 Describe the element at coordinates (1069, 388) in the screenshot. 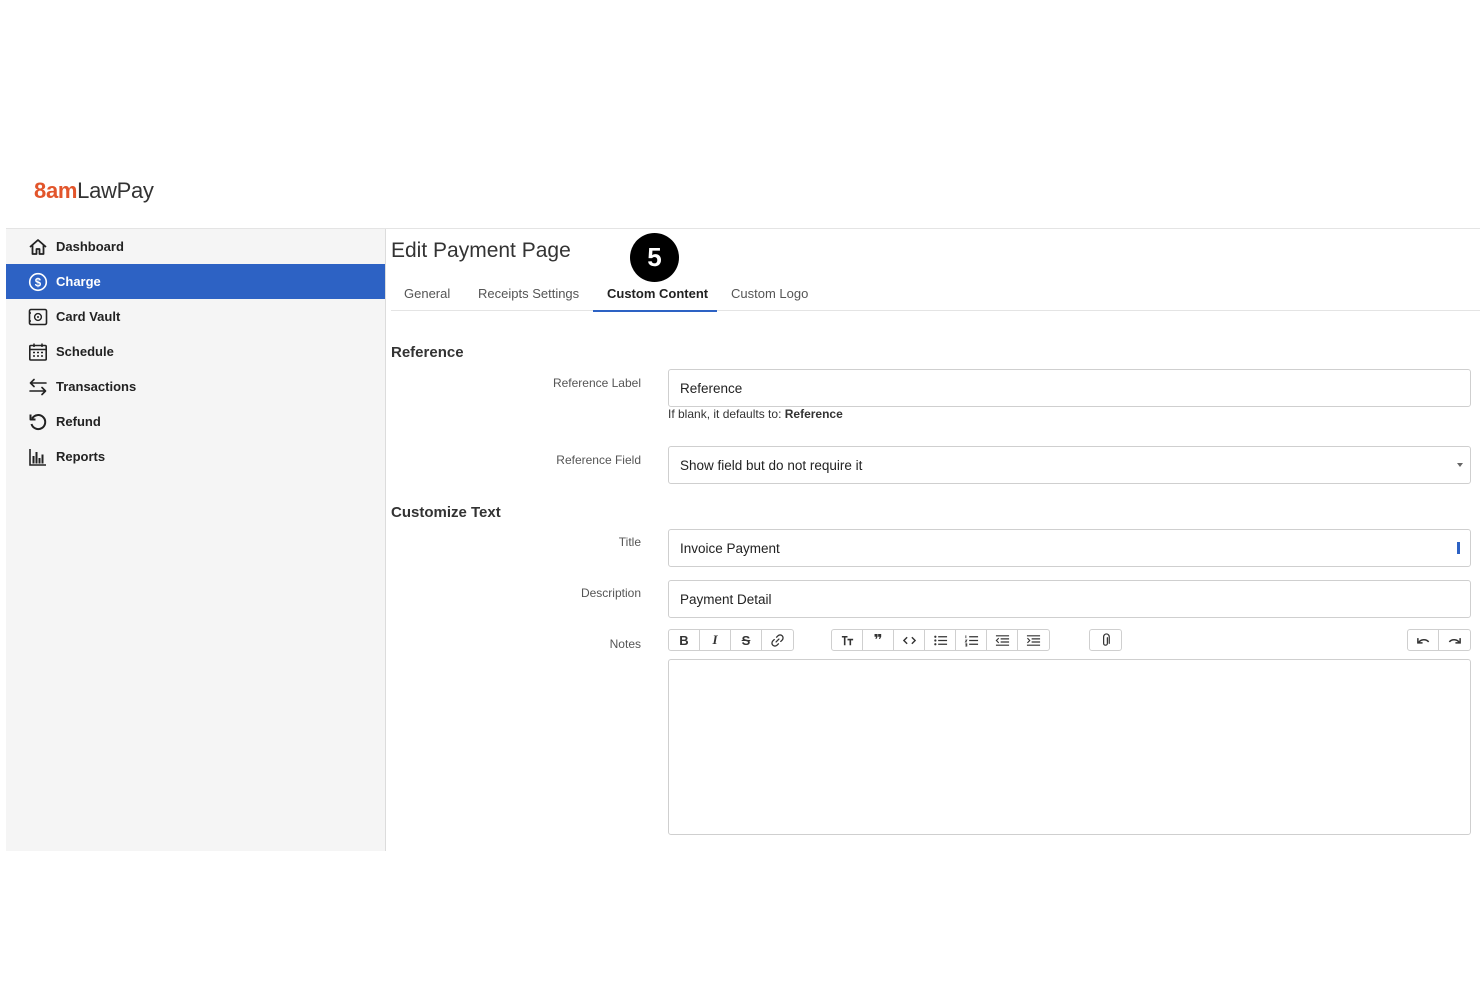

I see `reference-label-input: Reference` at that location.